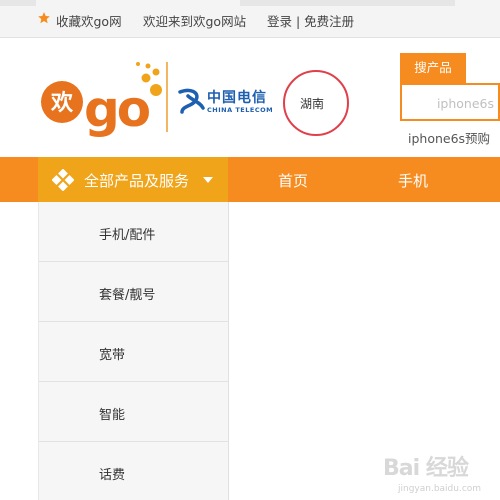 The image size is (500, 500). I want to click on nav-home: 首页, so click(293, 180).